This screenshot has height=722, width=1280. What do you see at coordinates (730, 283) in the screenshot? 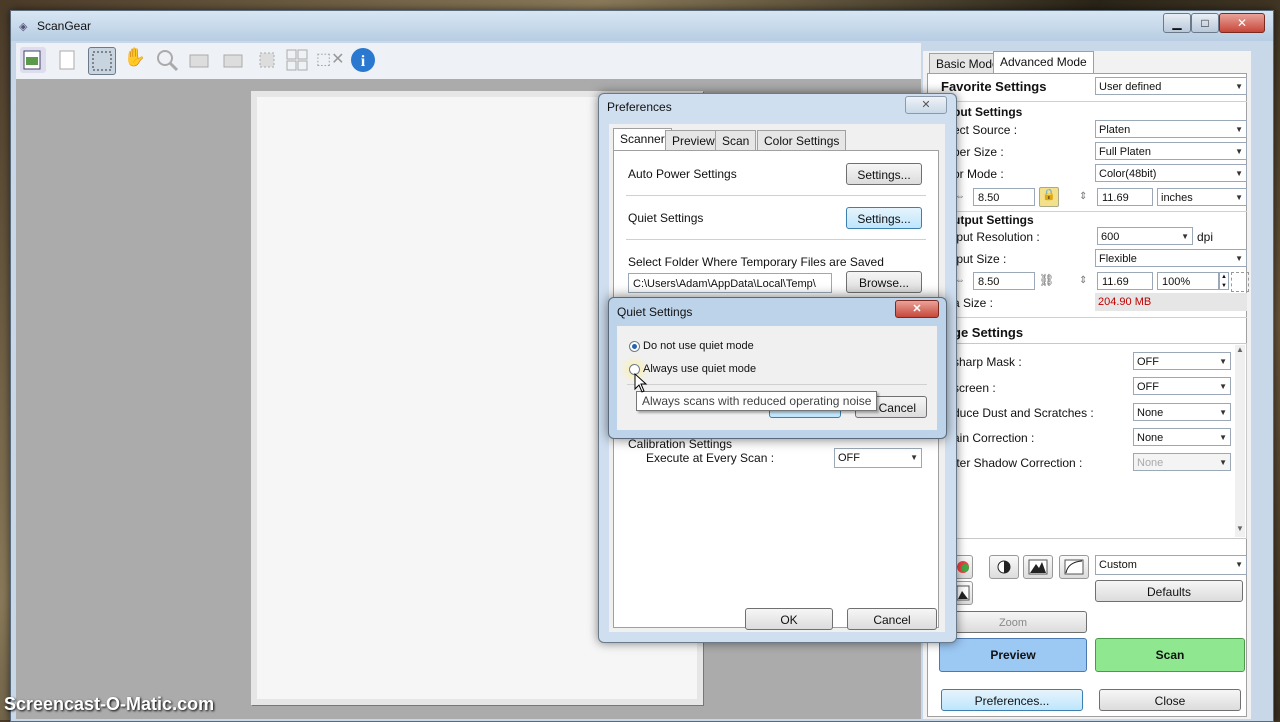
I see `temp-folder-field: C:\Users\Adam\AppData\Local\Temp\` at bounding box center [730, 283].